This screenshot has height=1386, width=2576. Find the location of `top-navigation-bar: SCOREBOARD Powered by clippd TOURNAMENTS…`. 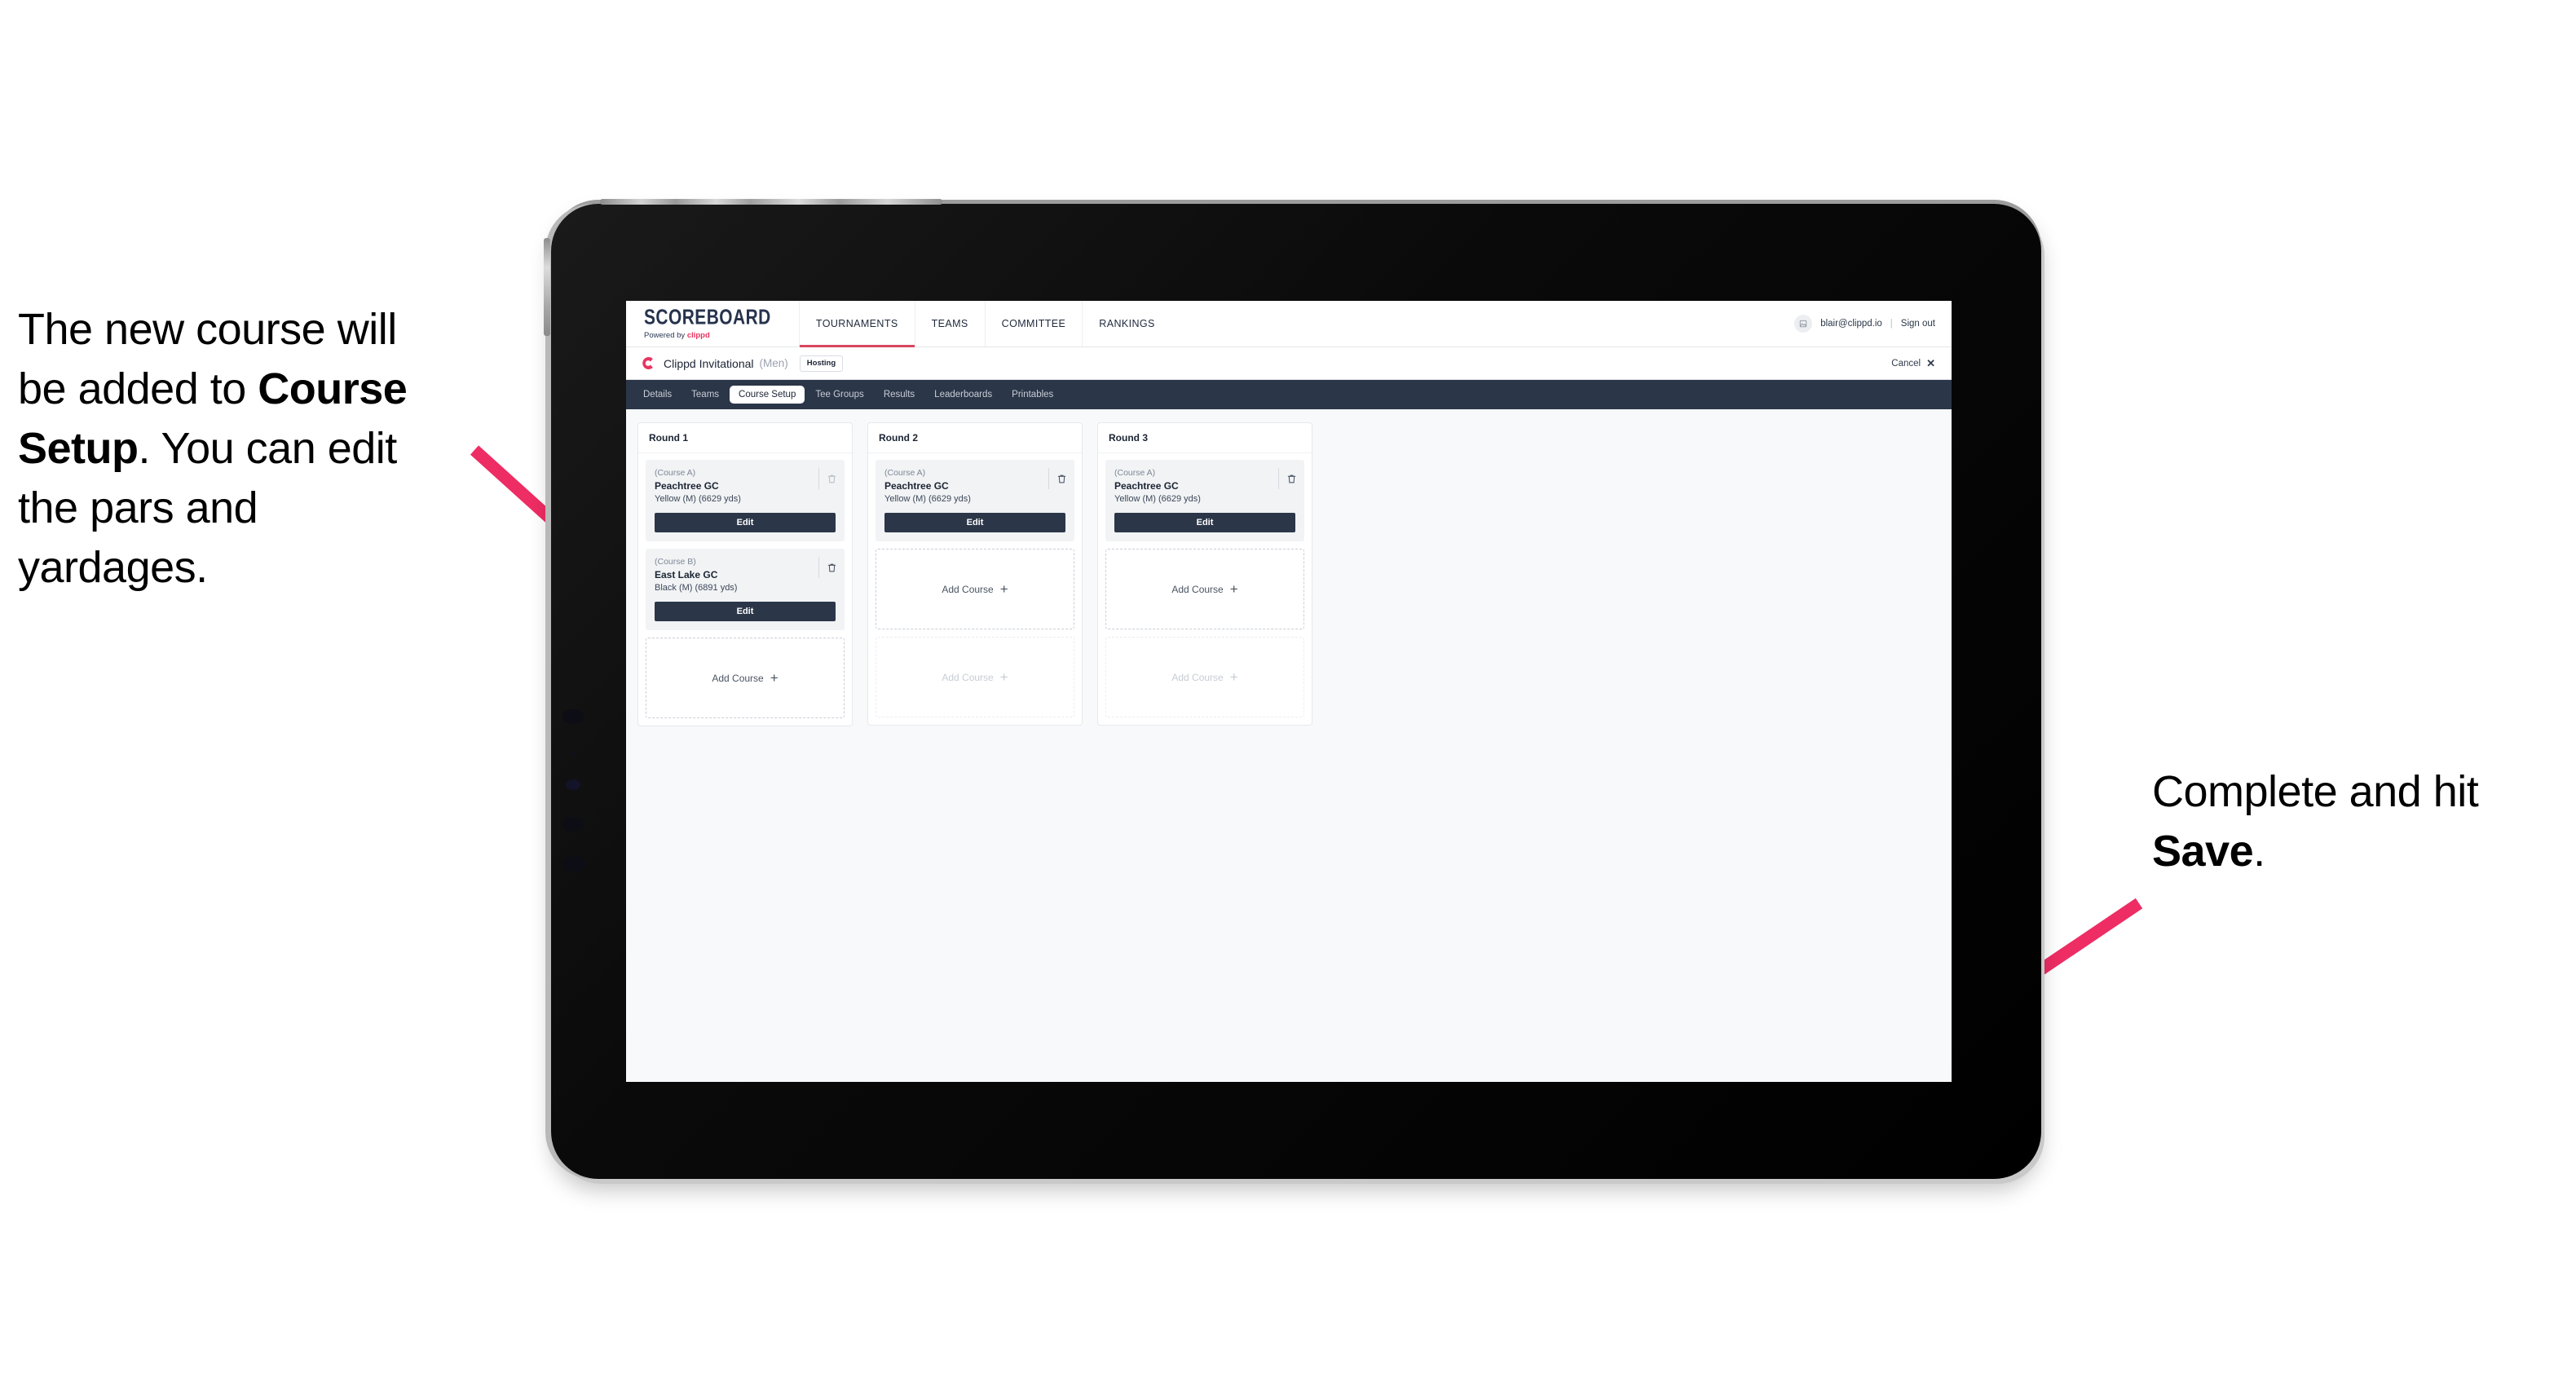

top-navigation-bar: SCOREBOARD Powered by clippd TOURNAMENTS… is located at coordinates (1289, 324).